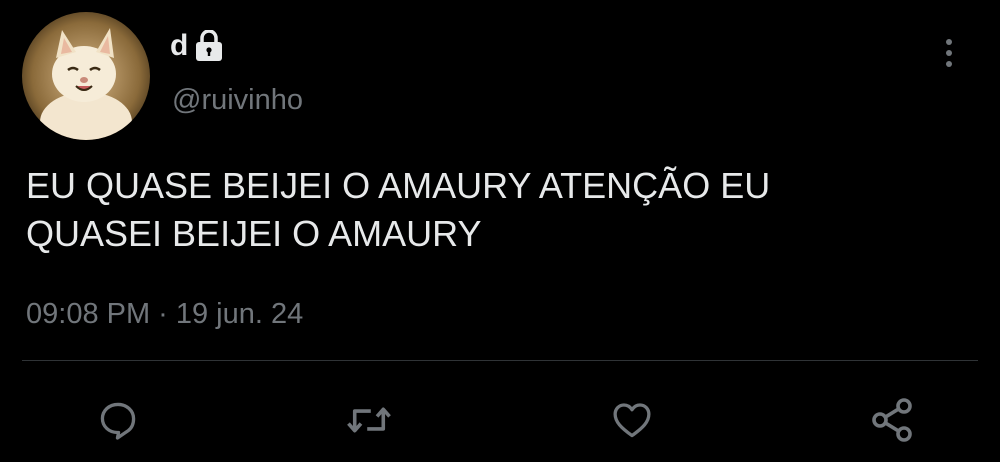 Image resolution: width=1000 pixels, height=462 pixels. Describe the element at coordinates (500, 360) in the screenshot. I see `divider` at that location.